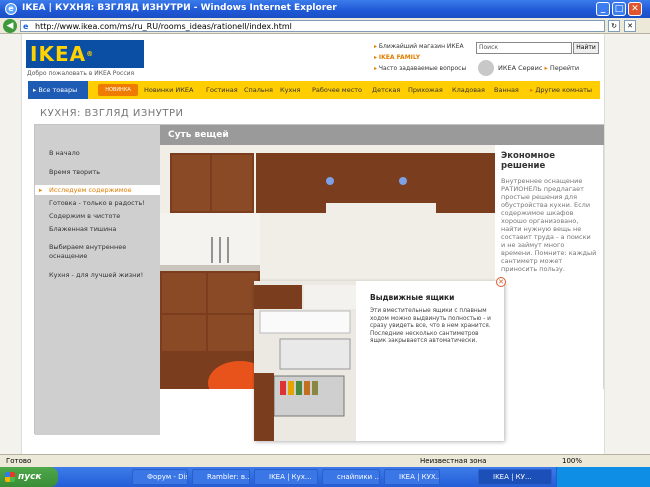  I want to click on system-tray, so click(603, 477).